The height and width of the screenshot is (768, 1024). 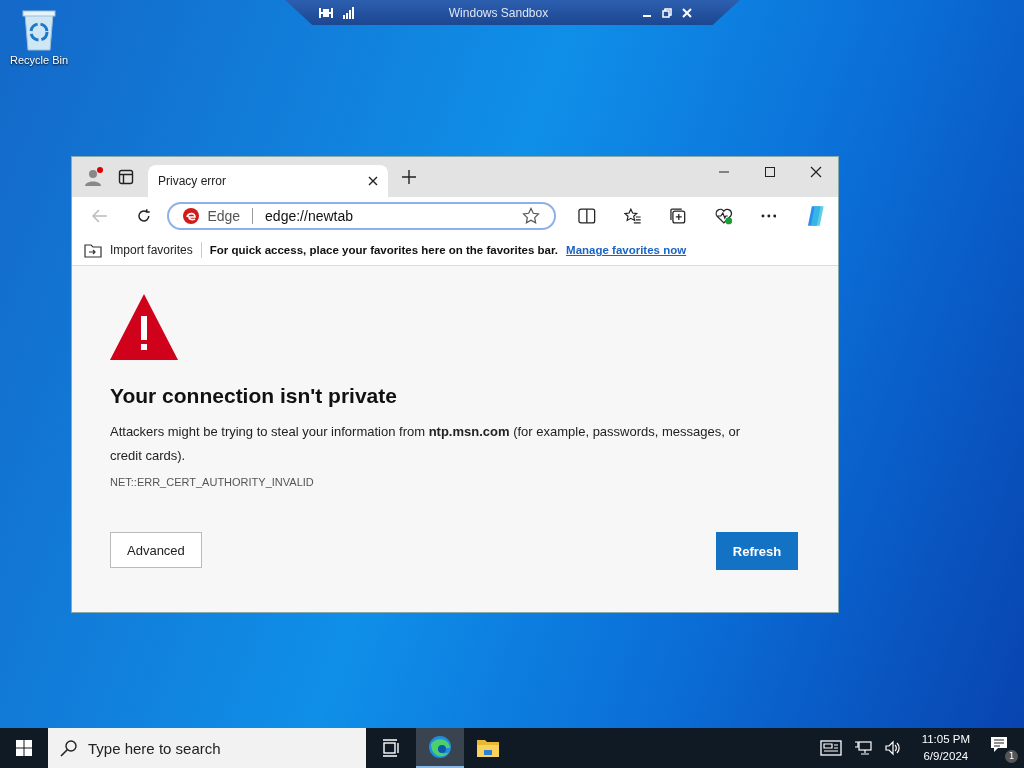 What do you see at coordinates (309, 216) in the screenshot?
I see `url-text: edge://newtab` at bounding box center [309, 216].